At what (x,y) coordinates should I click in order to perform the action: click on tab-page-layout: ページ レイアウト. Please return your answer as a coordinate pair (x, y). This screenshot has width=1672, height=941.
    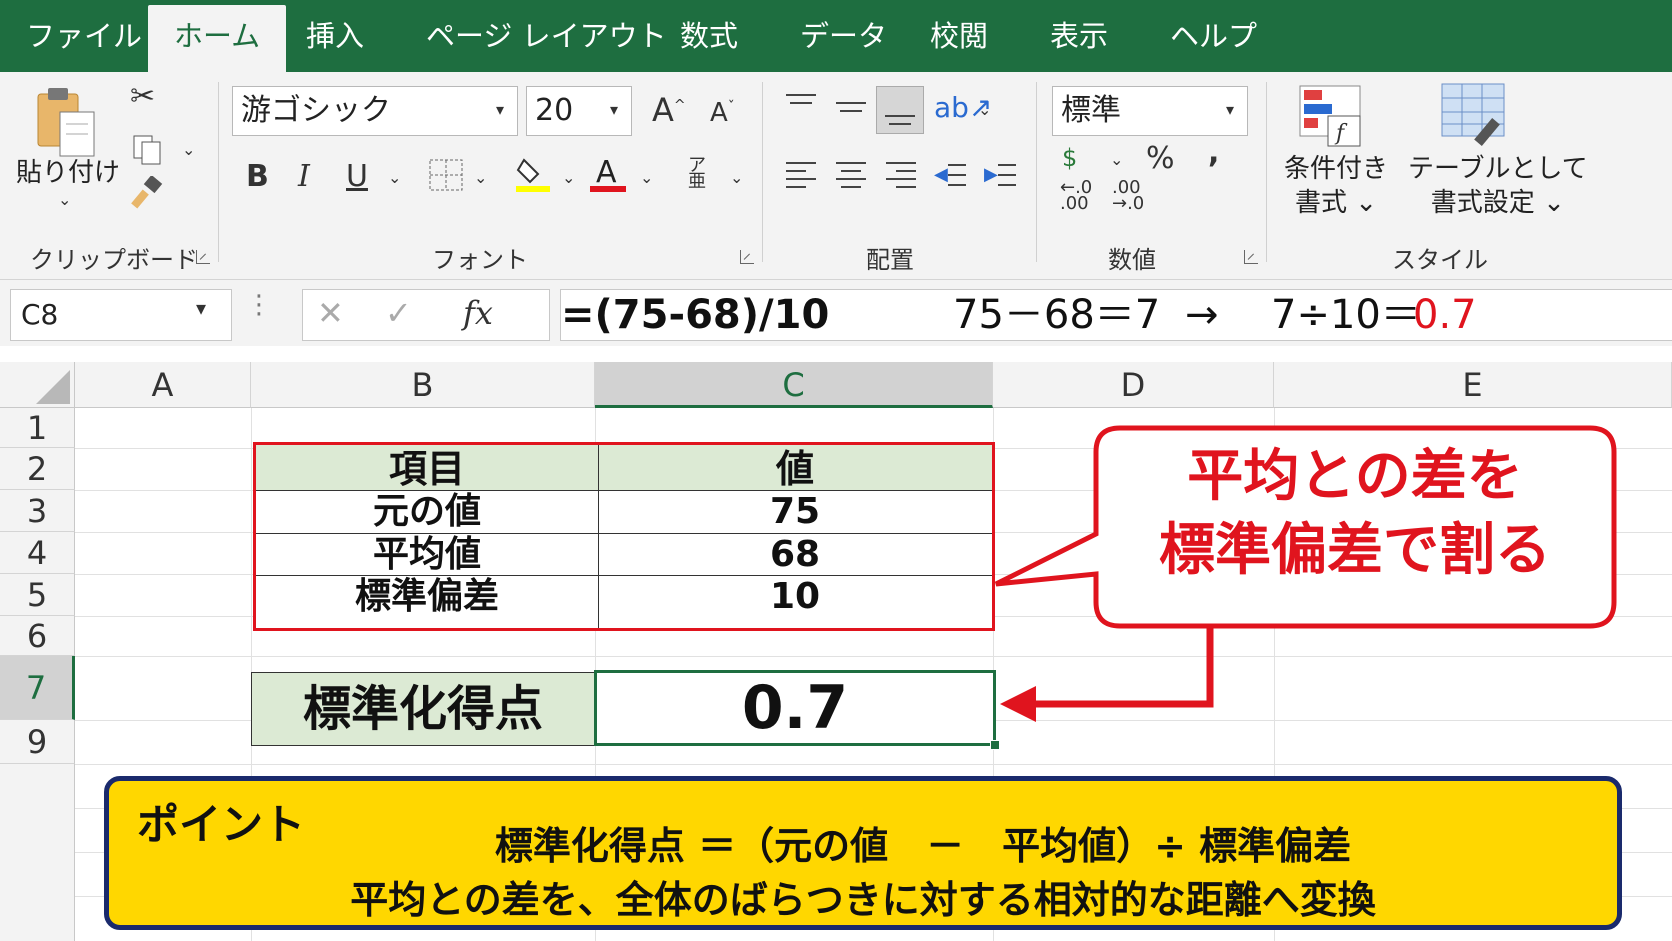
    Looking at the image, I should click on (546, 44).